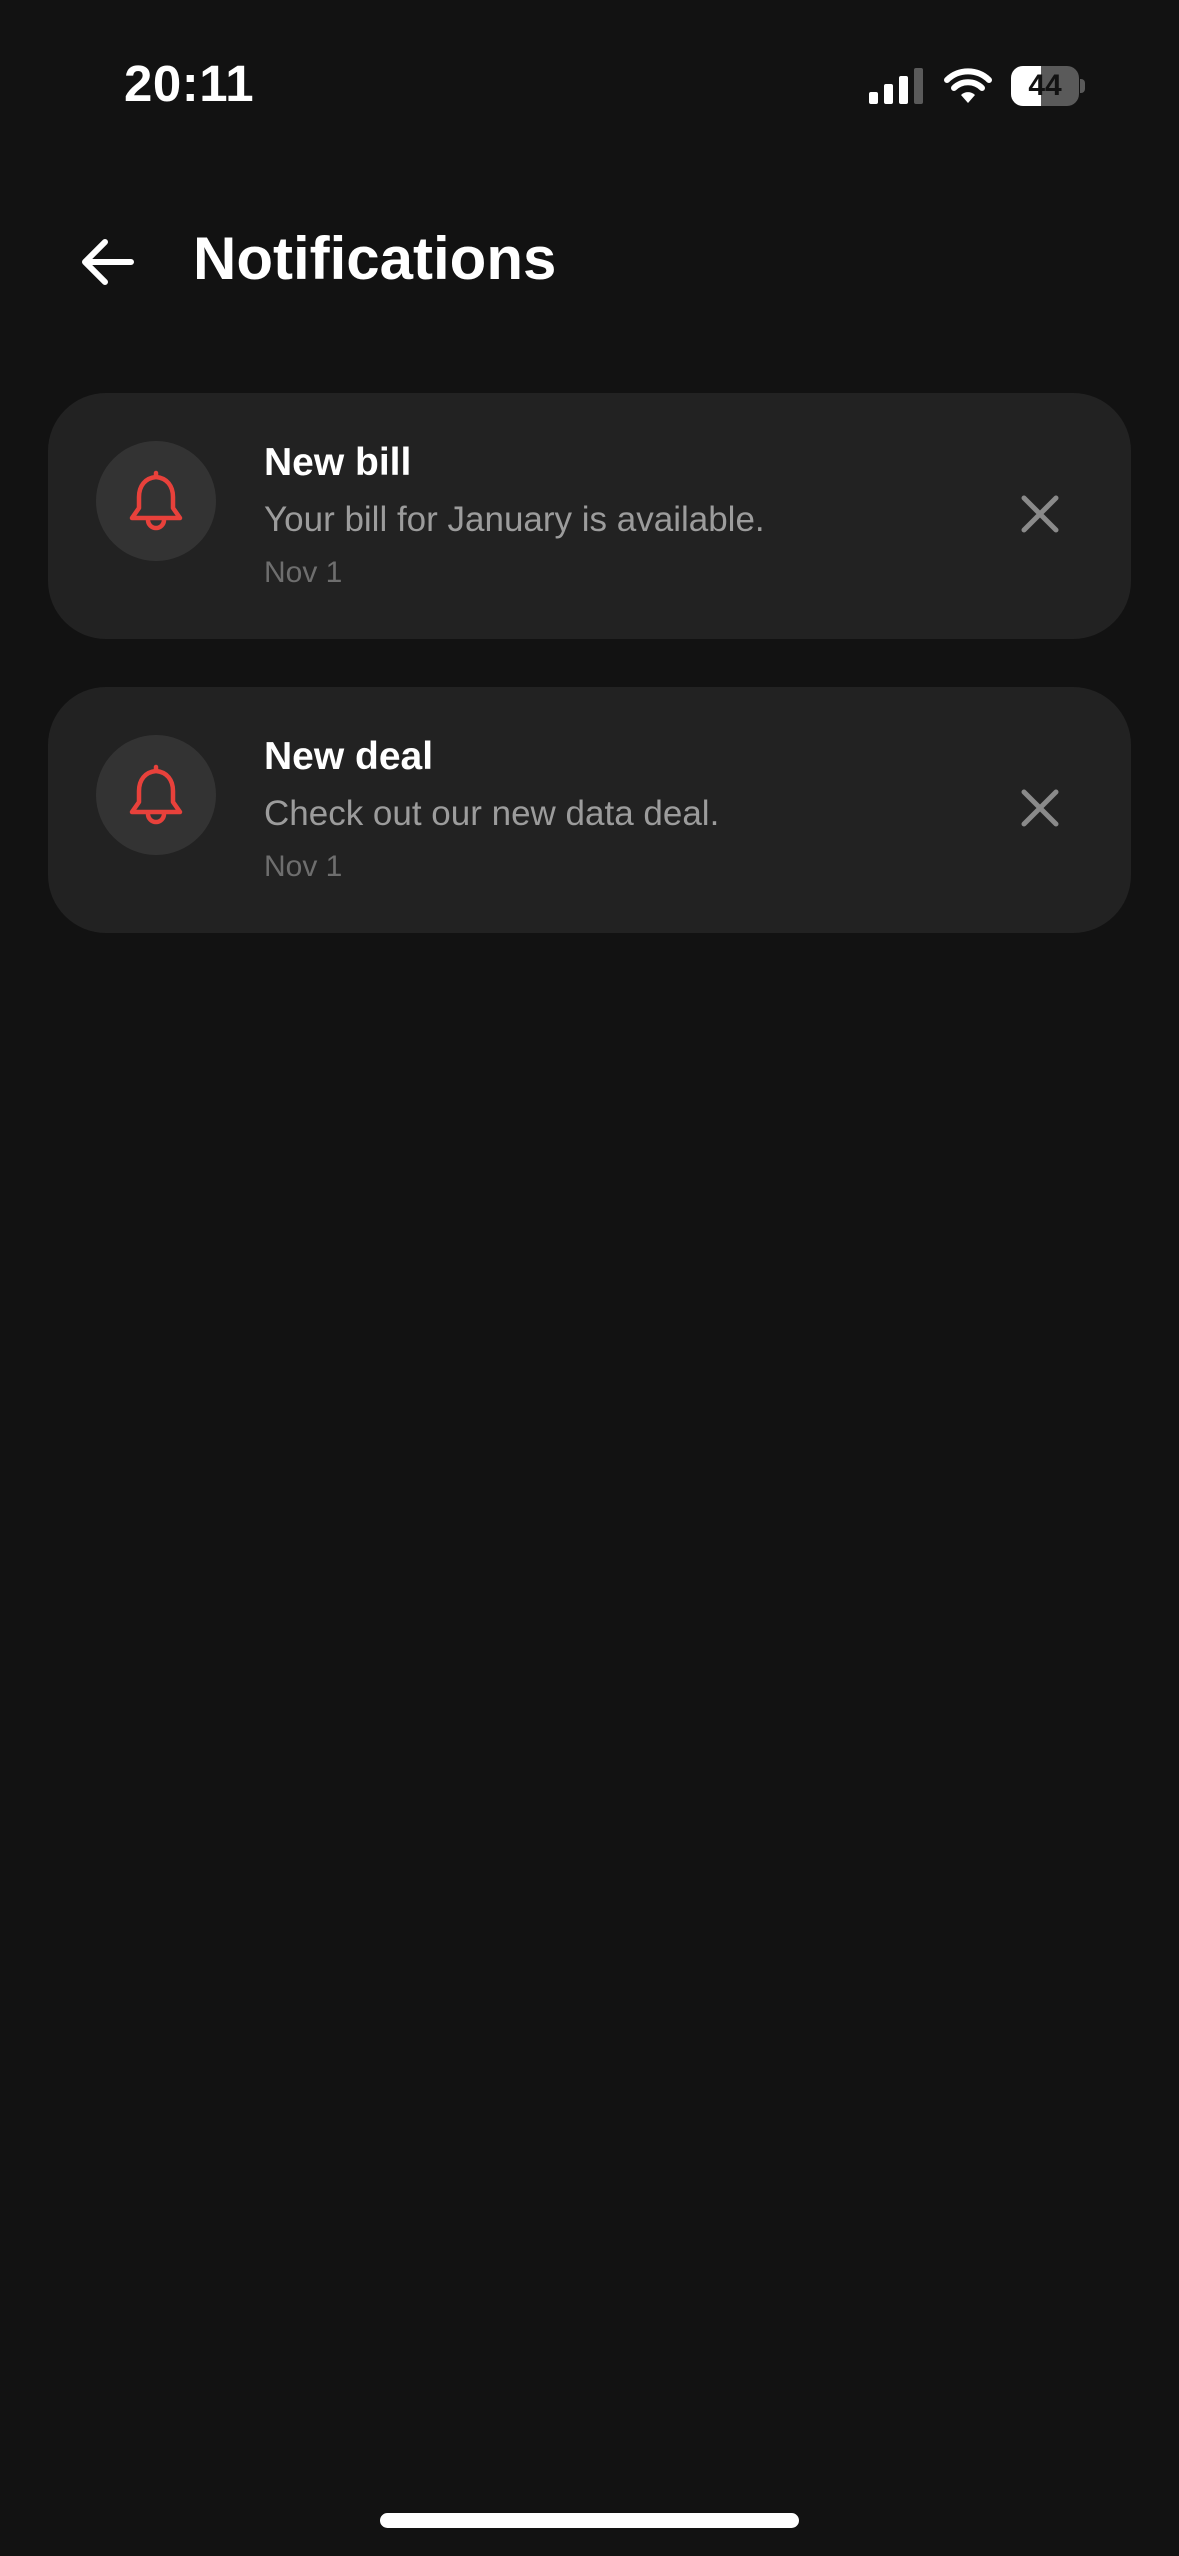 The height and width of the screenshot is (2556, 1179). I want to click on arrow-left-icon, so click(108, 262).